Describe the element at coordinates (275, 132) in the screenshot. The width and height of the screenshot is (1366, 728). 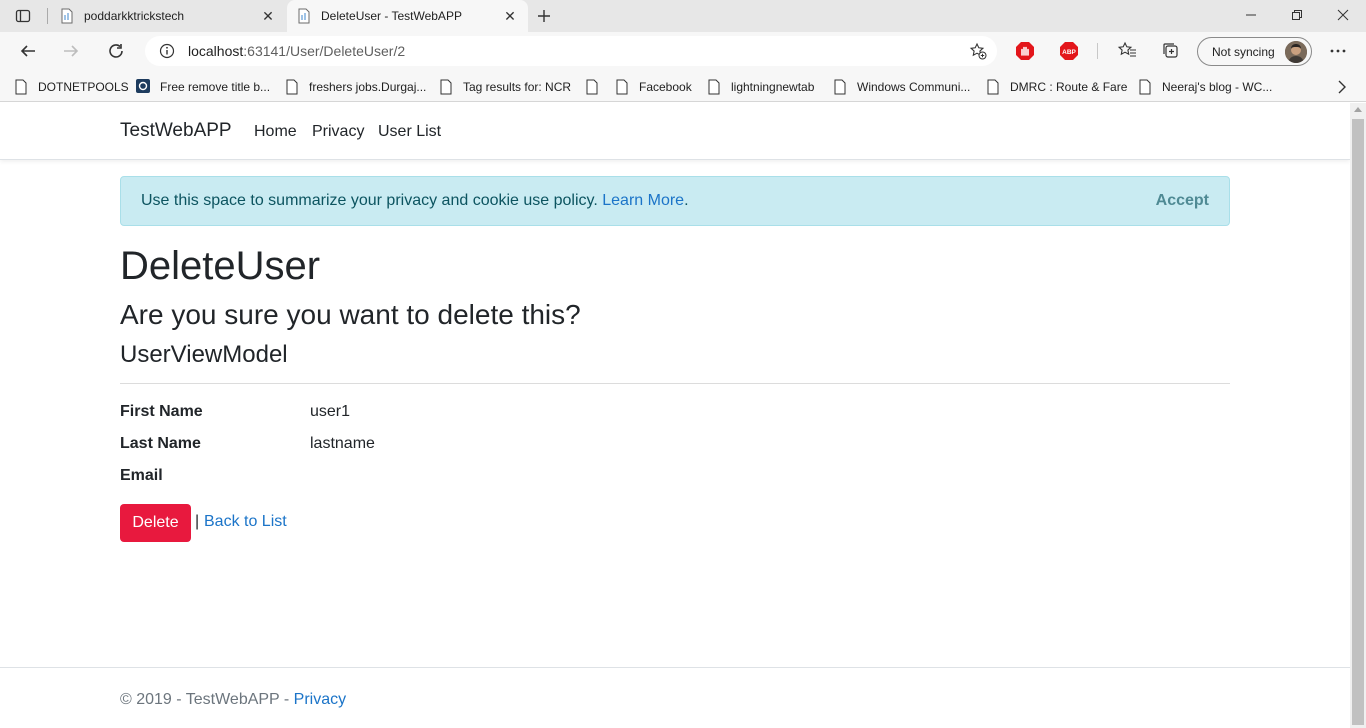
I see `nav-link-home: Home` at that location.